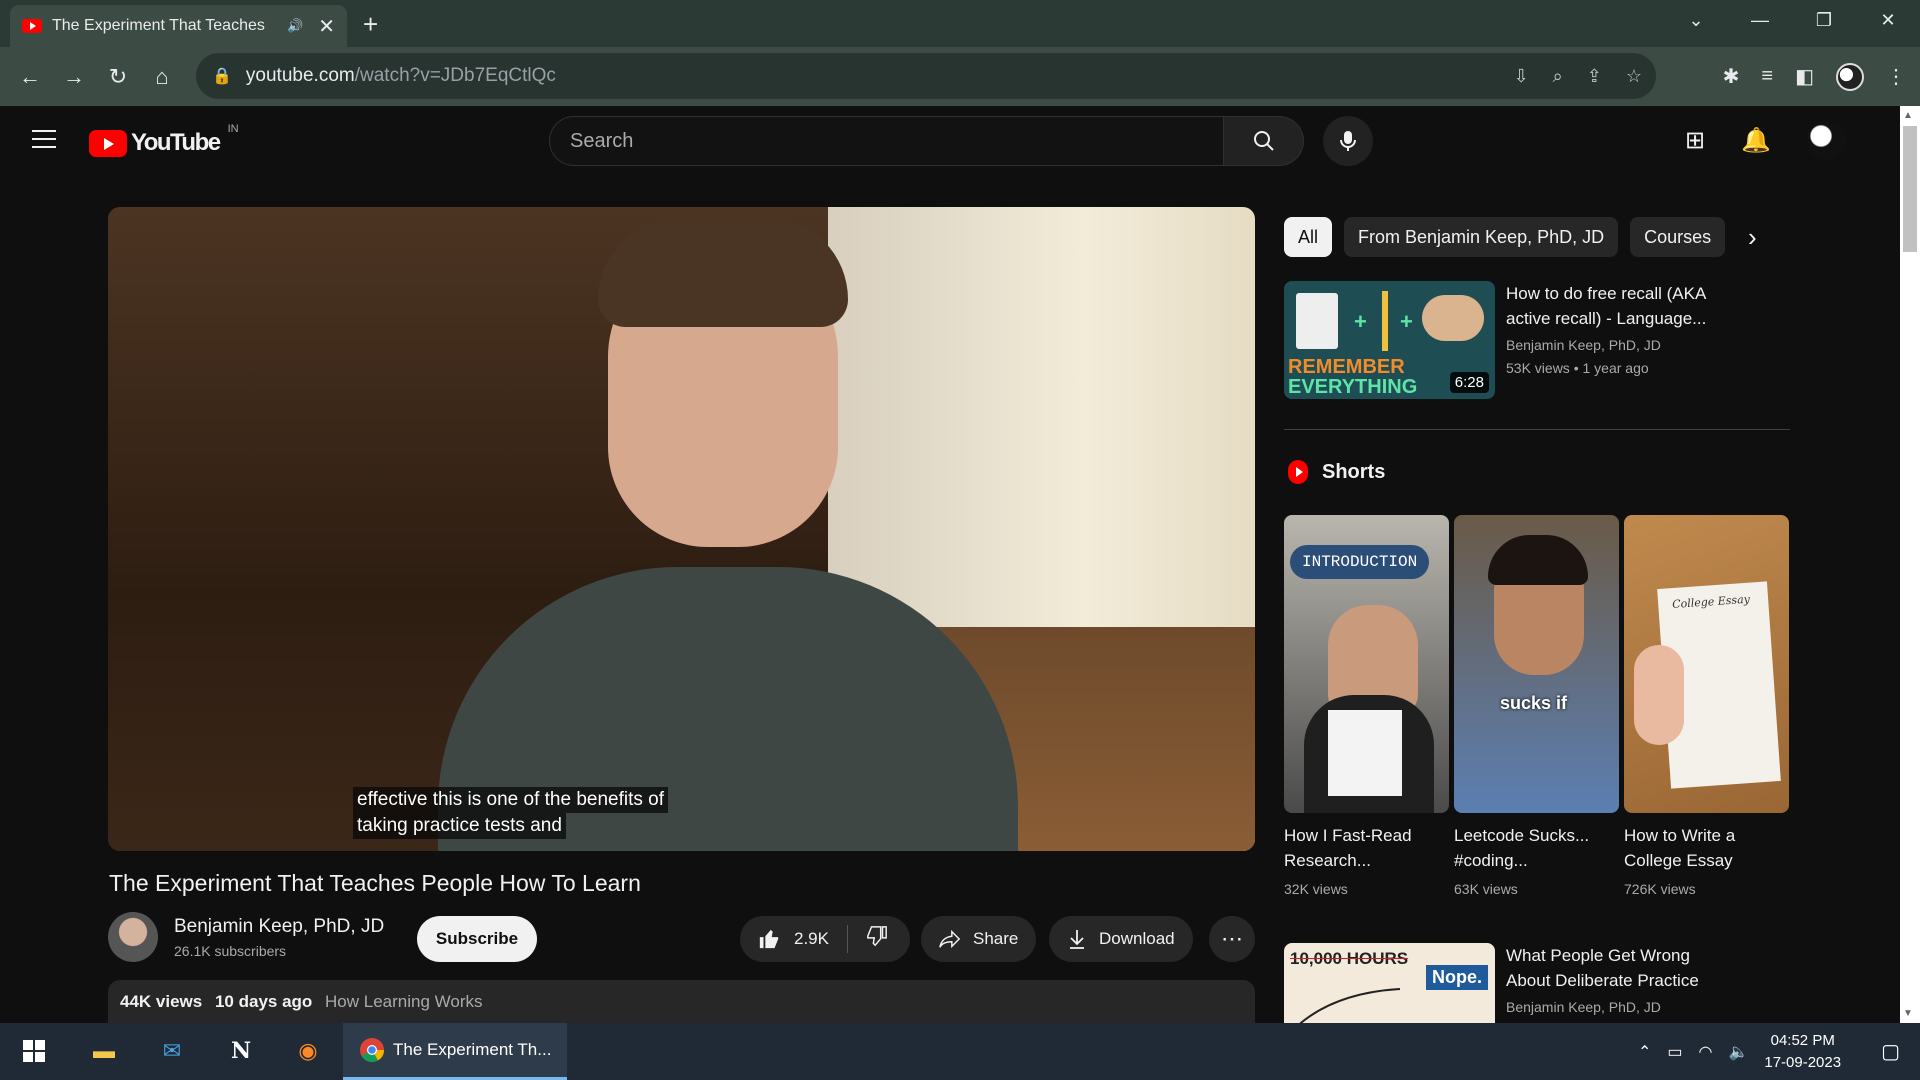 This screenshot has height=1080, width=1920. Describe the element at coordinates (1389, 983) in the screenshot. I see `recommended-thumbnail: 10,000 HOURS Nope.` at that location.